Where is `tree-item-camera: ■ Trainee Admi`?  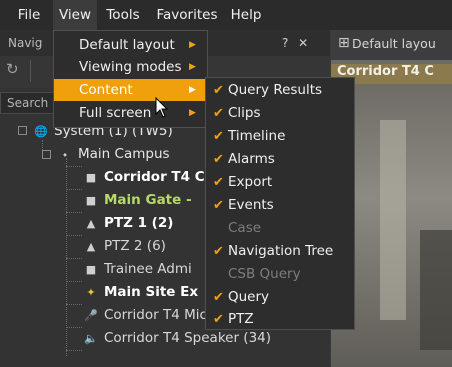 tree-item-camera: ■ Trainee Admi is located at coordinates (138, 269).